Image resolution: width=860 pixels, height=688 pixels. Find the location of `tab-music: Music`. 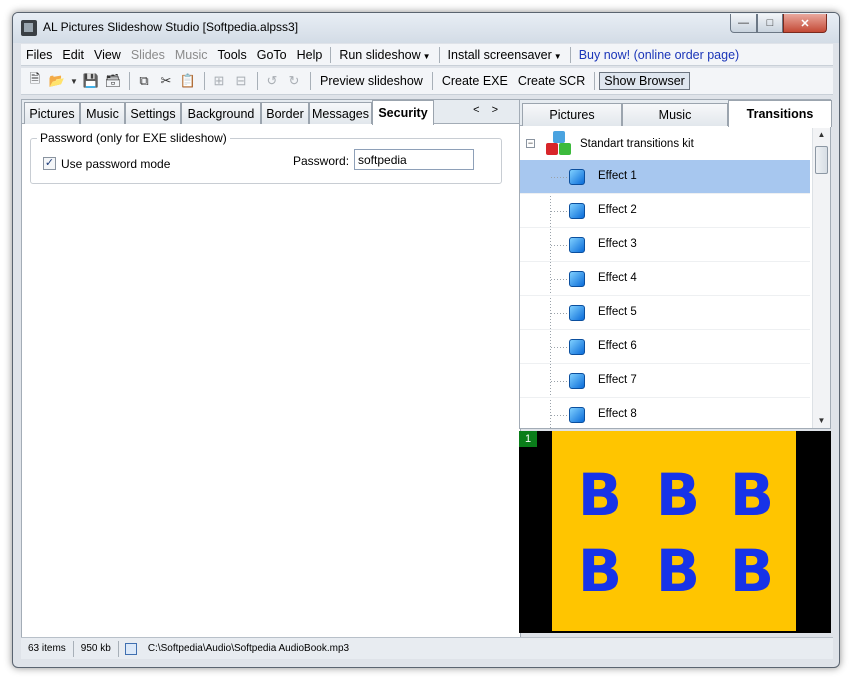

tab-music: Music is located at coordinates (102, 113).